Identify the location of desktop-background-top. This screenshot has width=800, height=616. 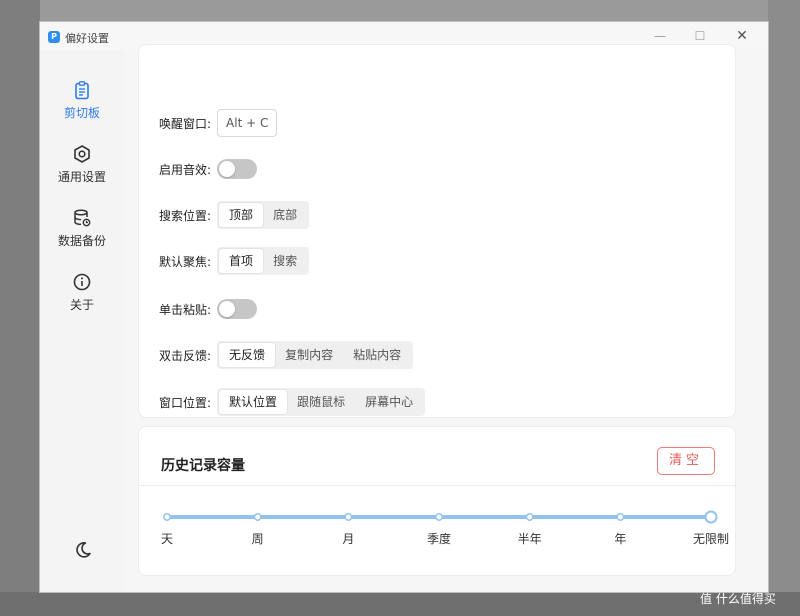
(400, 11).